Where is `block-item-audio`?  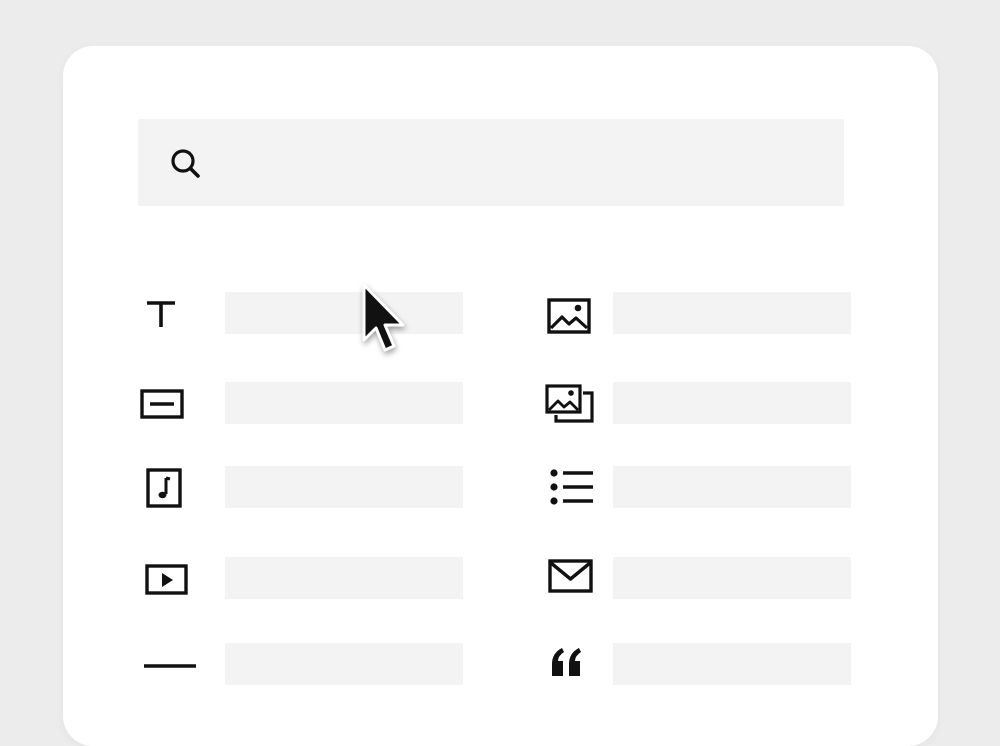 block-item-audio is located at coordinates (303, 487).